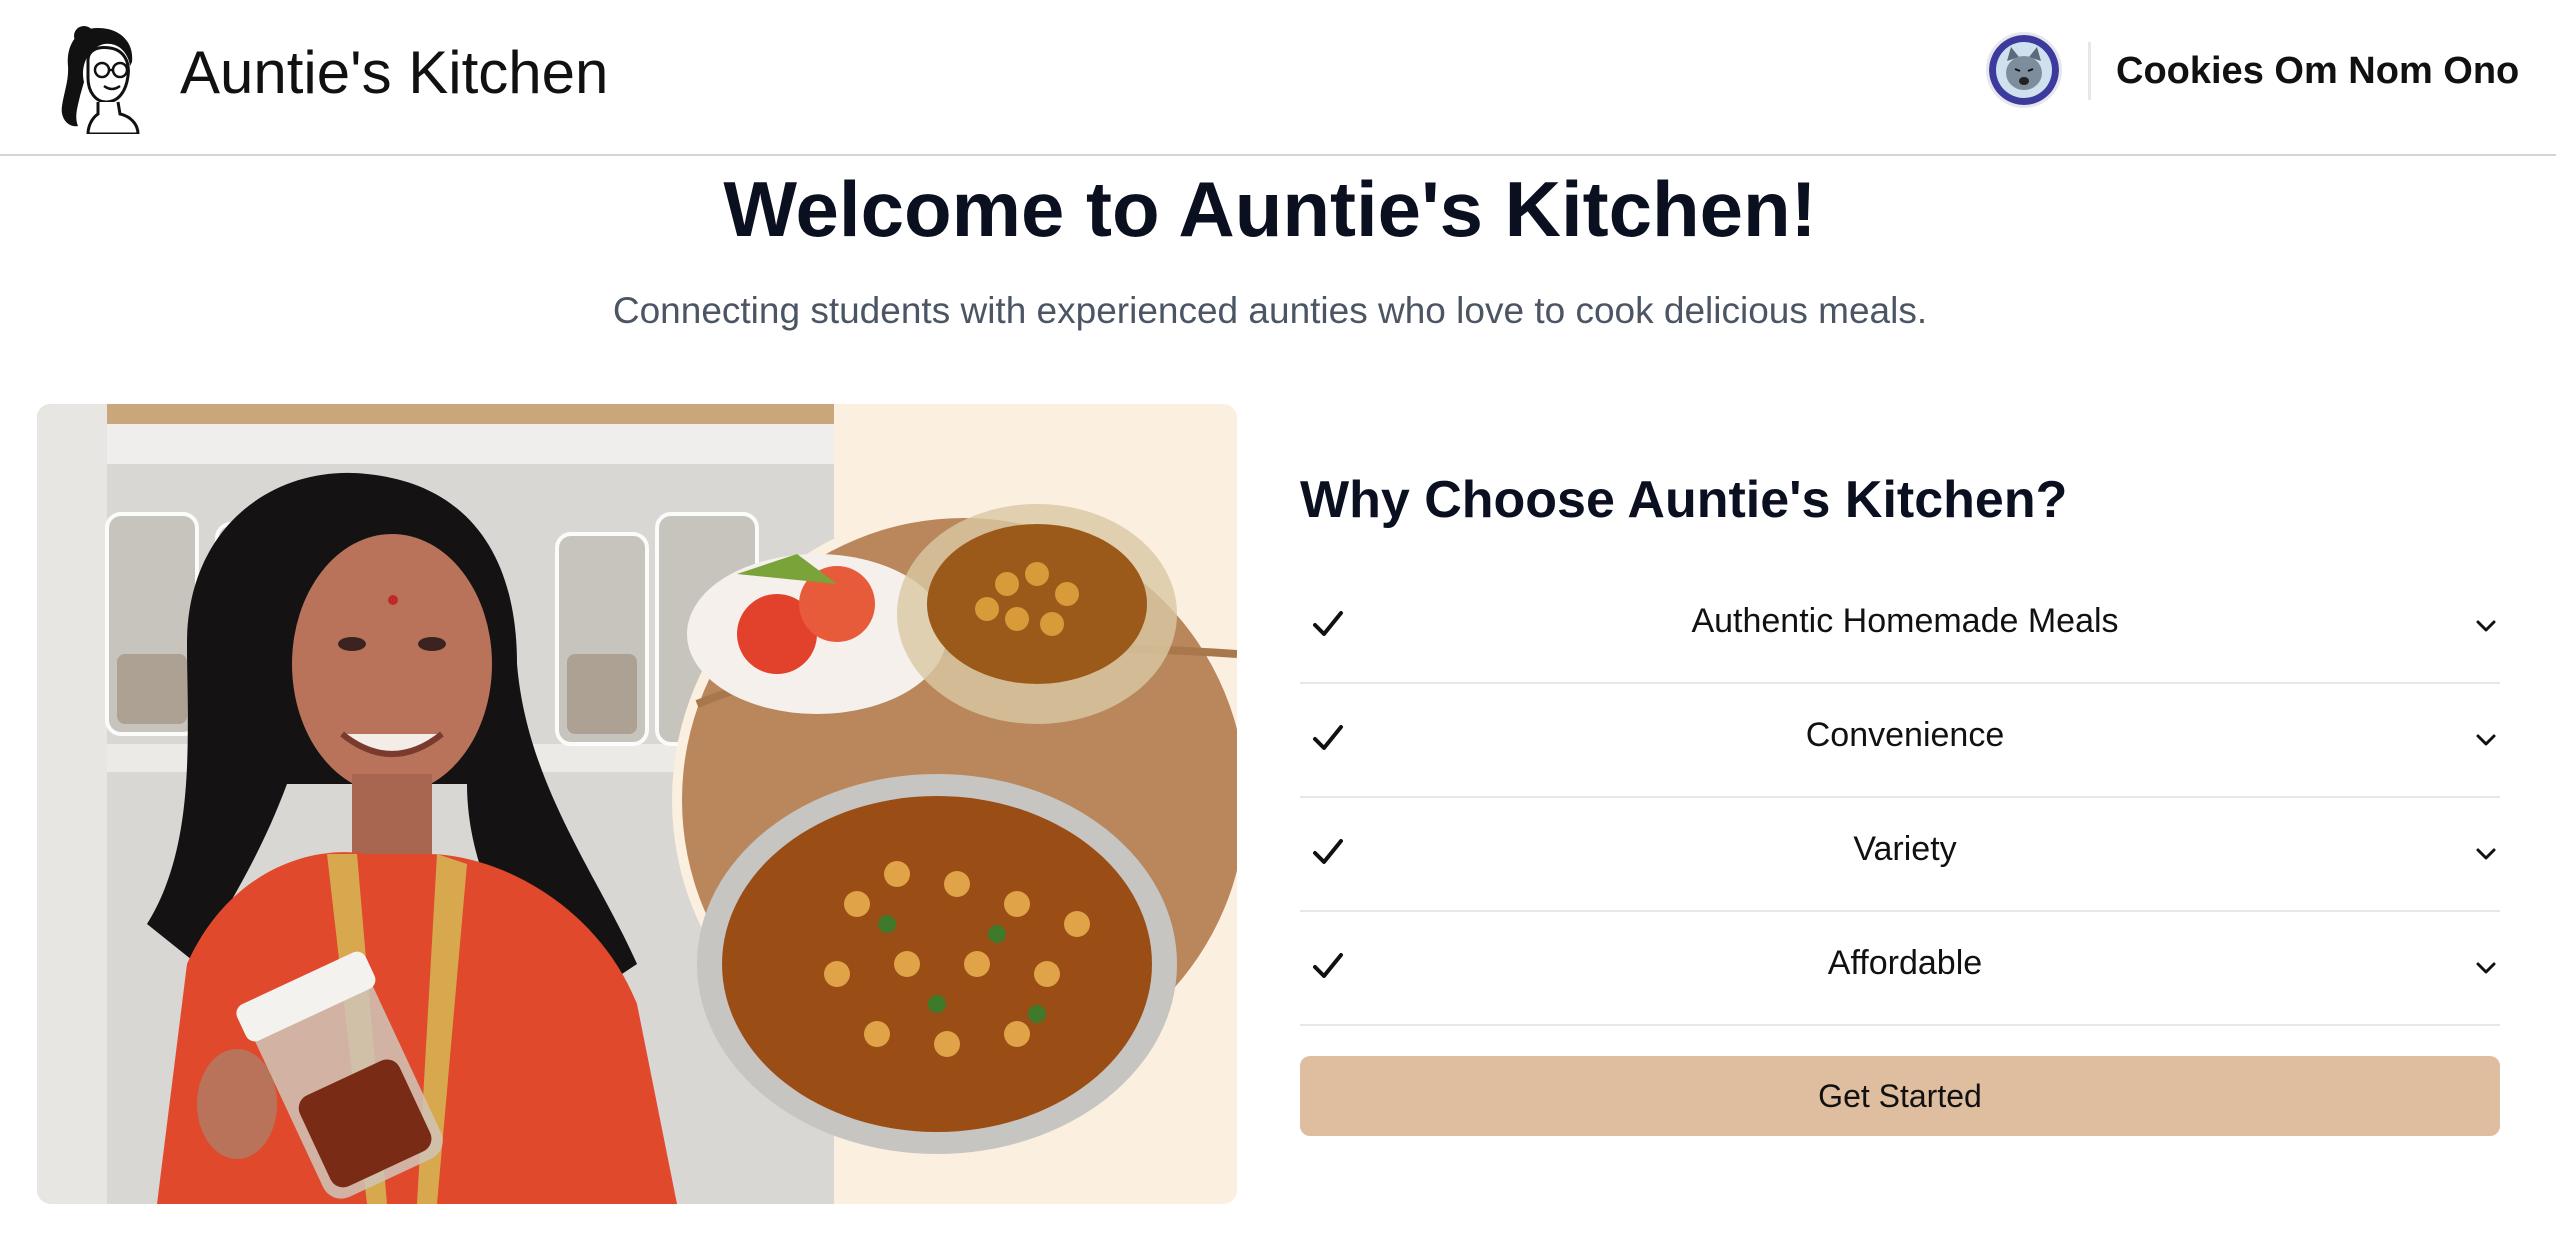  Describe the element at coordinates (2024, 70) in the screenshot. I see `user-avatar-icon` at that location.